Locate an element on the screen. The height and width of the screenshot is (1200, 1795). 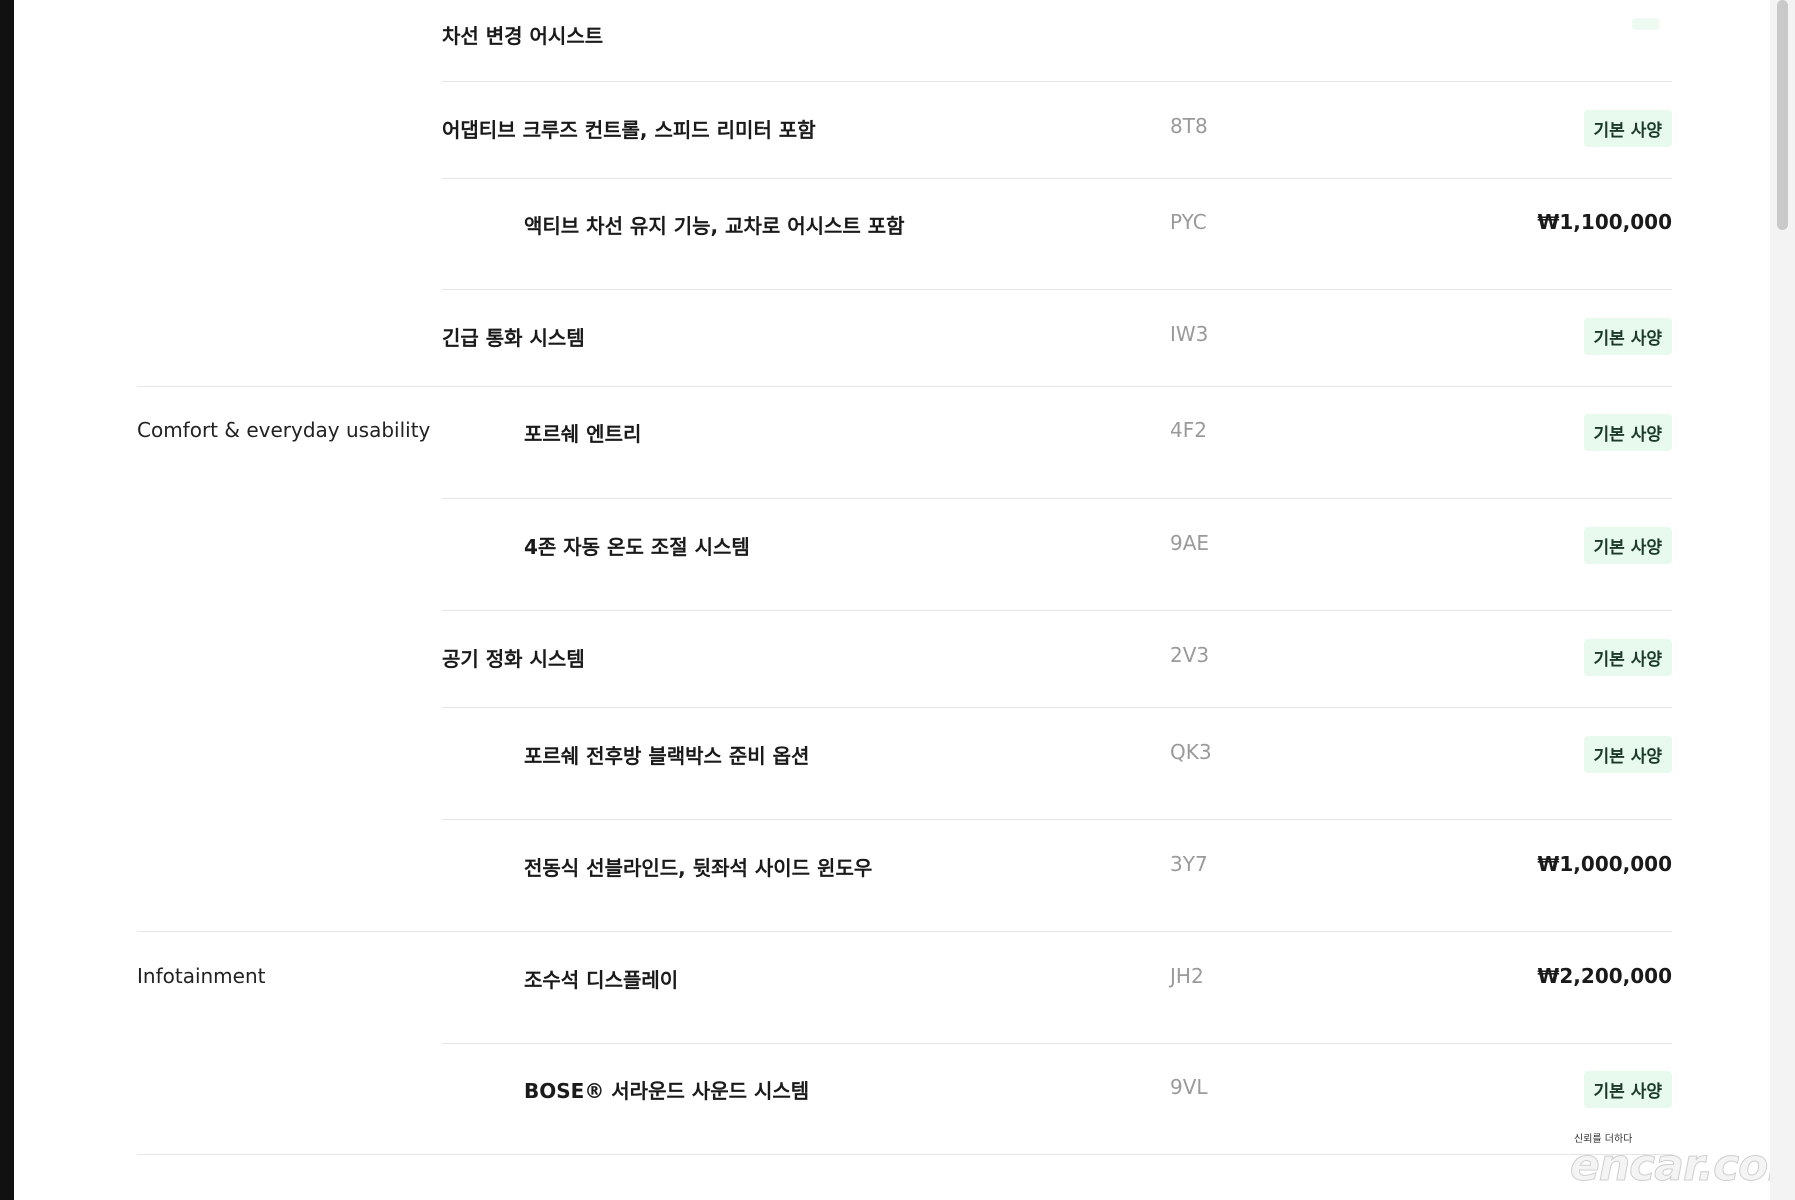
option-code: 2V3 is located at coordinates (1190, 655).